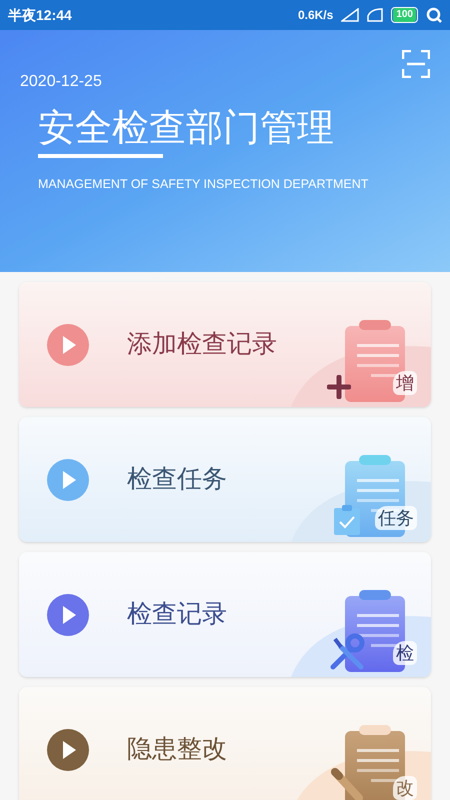  What do you see at coordinates (40, 15) in the screenshot?
I see `status-time: 半夜12:44` at bounding box center [40, 15].